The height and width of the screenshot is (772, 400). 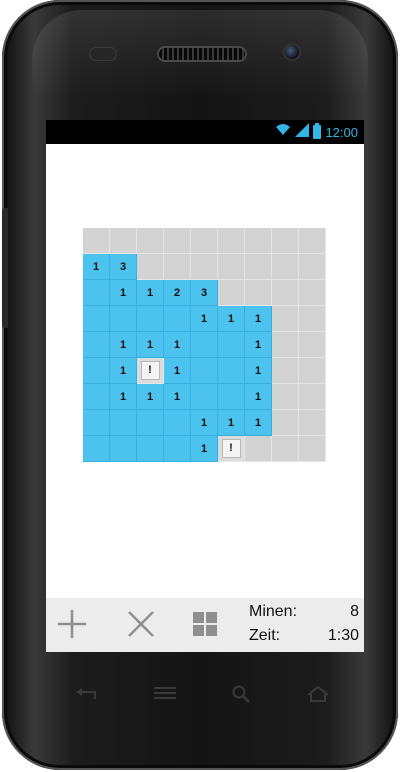 I want to click on plus-icon, so click(x=72, y=626).